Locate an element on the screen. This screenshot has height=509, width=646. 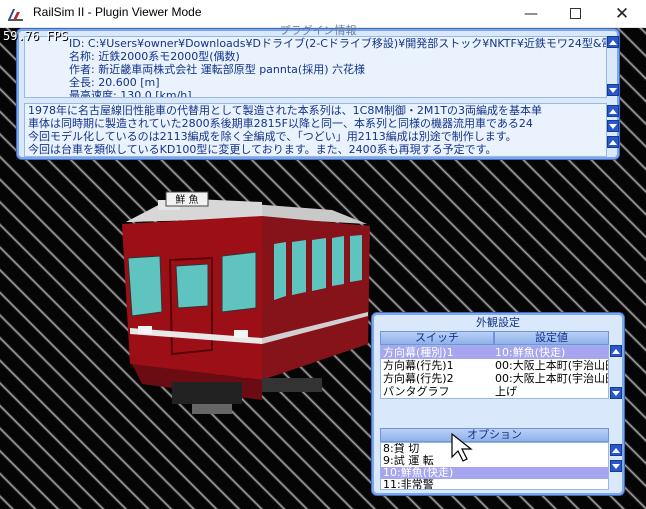
switch-row: パンタグラフ 上げ is located at coordinates (494, 391).